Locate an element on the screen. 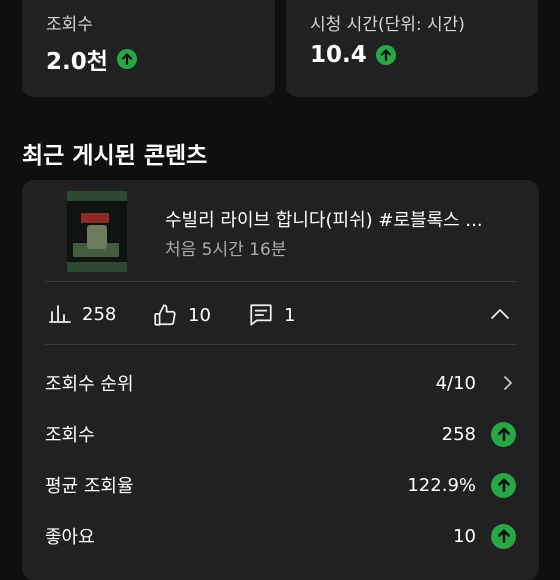 The image size is (560, 580). views-count: 258 is located at coordinates (99, 314).